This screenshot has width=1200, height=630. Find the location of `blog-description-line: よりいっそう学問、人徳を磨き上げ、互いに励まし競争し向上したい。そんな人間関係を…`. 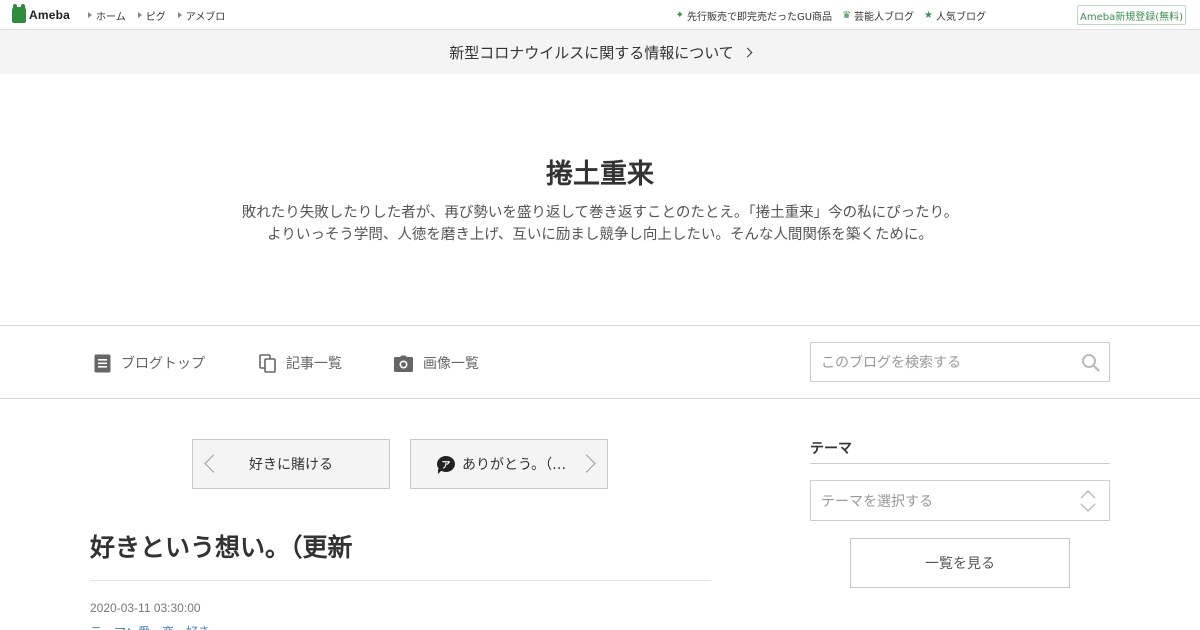

blog-description-line: よりいっそう学問、人徳を磨き上げ、互いに励まし競争し向上したい。そんな人間関係を… is located at coordinates (600, 235).